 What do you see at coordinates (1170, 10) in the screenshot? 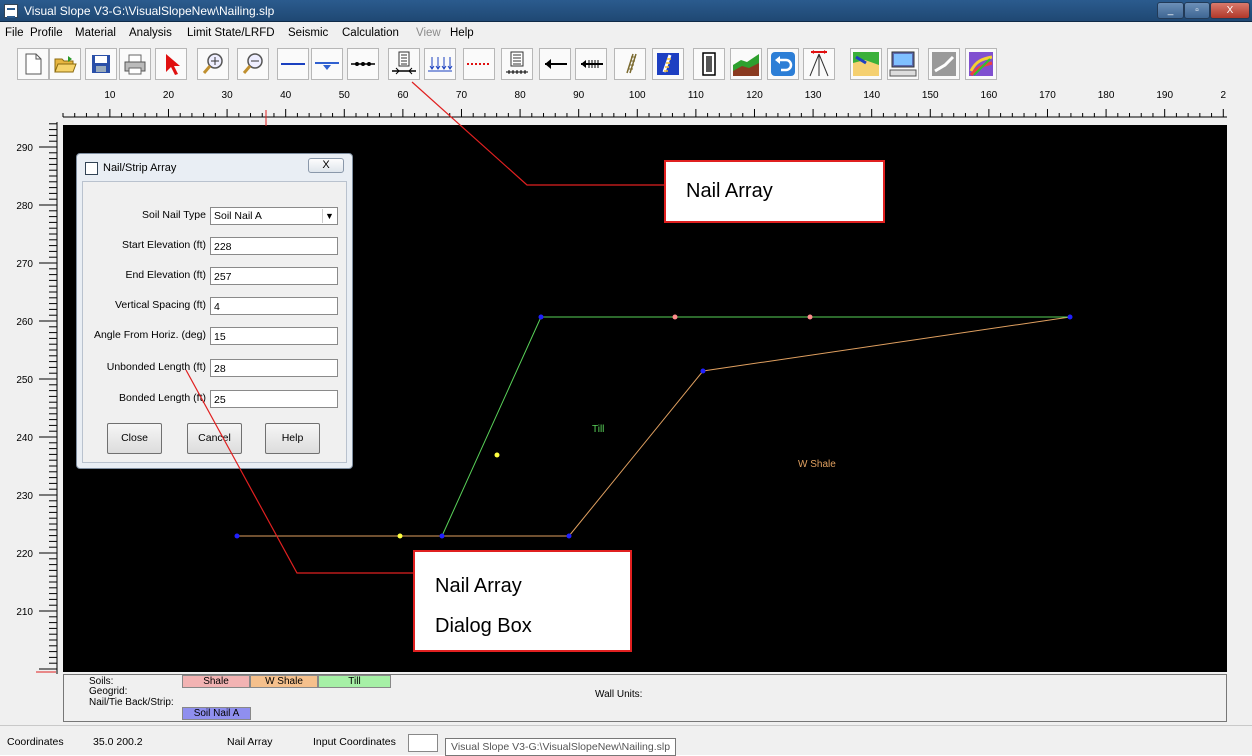
I see `minimize-button: _` at bounding box center [1170, 10].